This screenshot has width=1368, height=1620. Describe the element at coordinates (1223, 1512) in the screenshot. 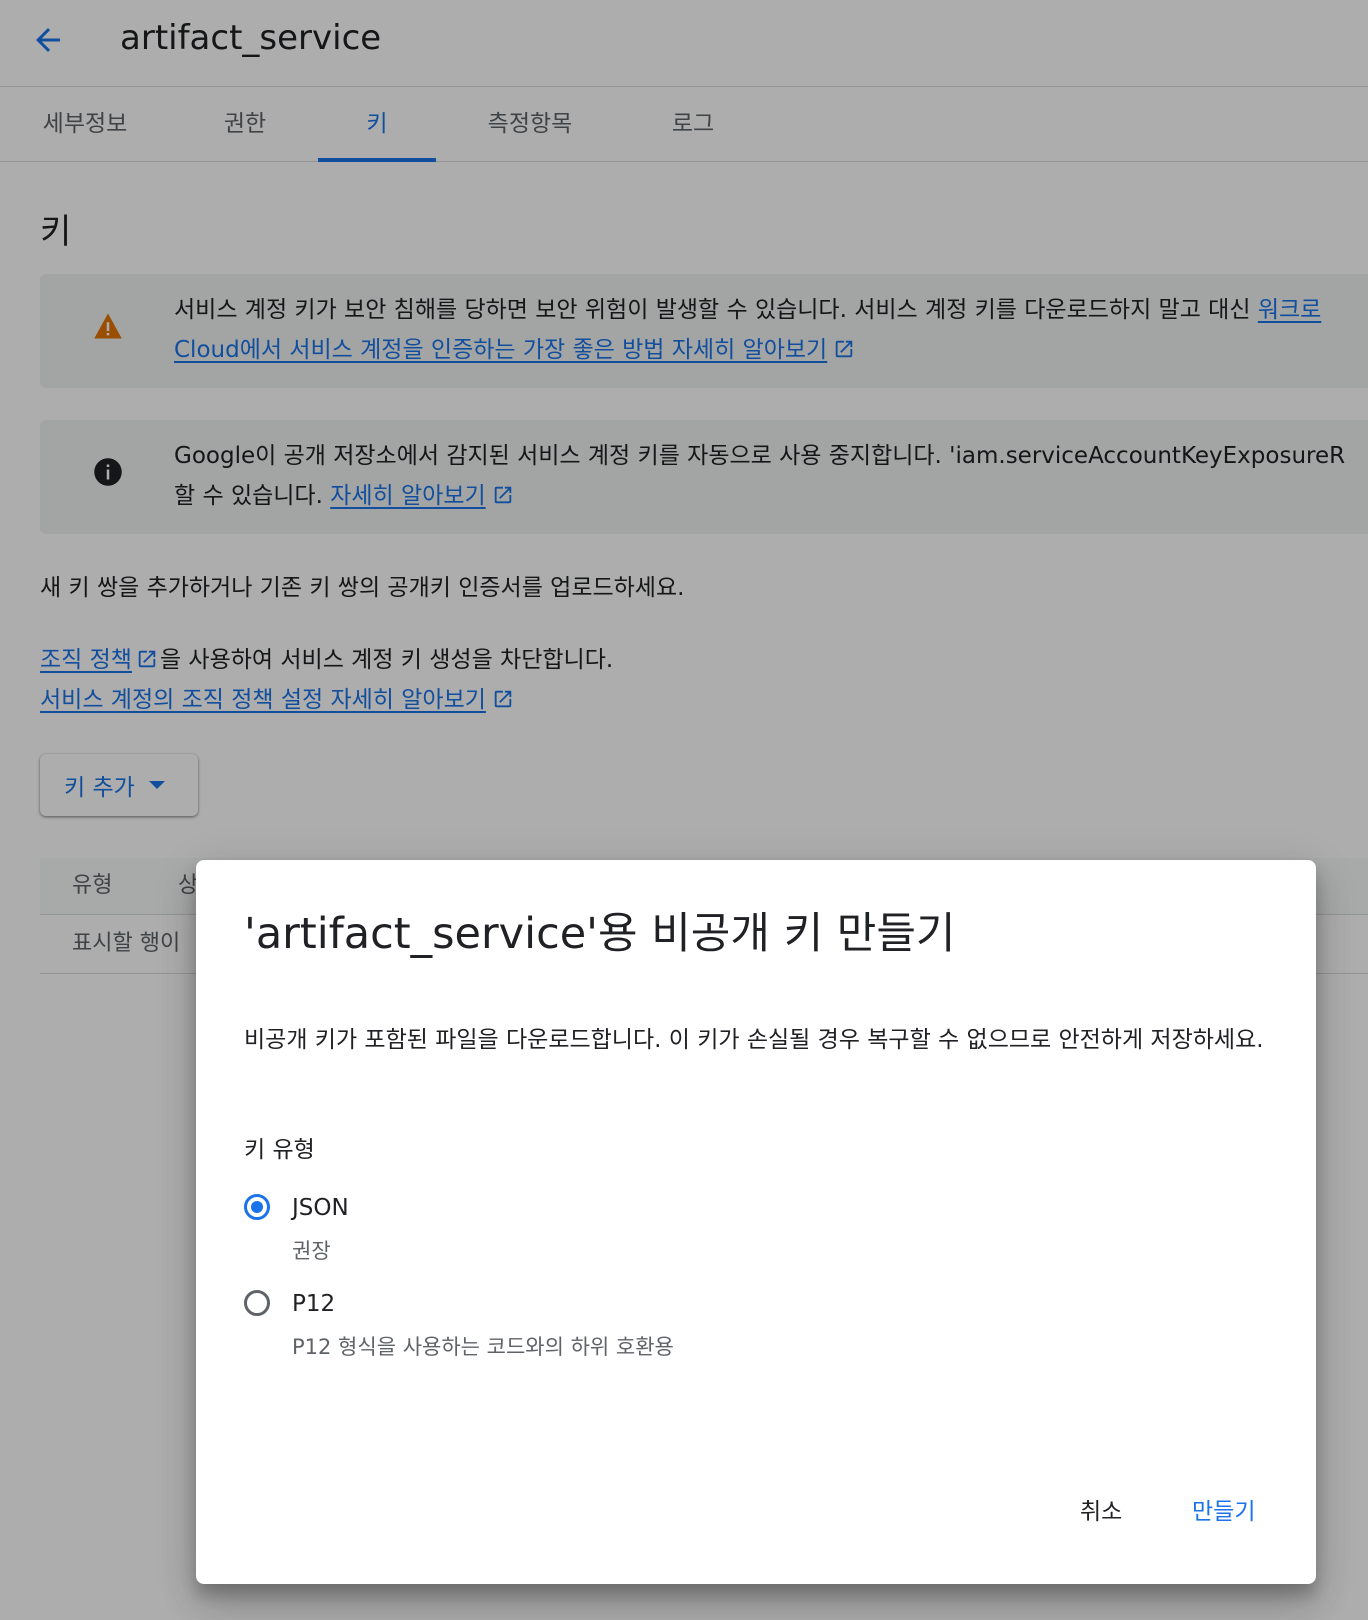

I see `create-button: 만들기` at that location.